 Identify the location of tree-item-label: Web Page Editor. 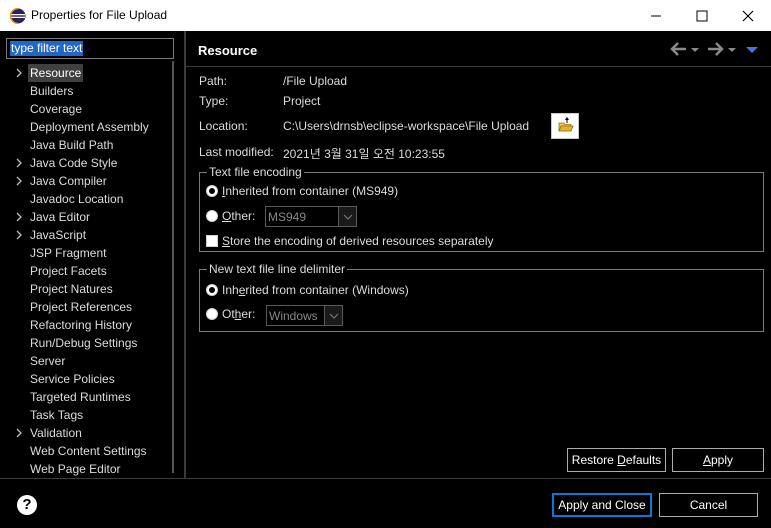
(75, 469).